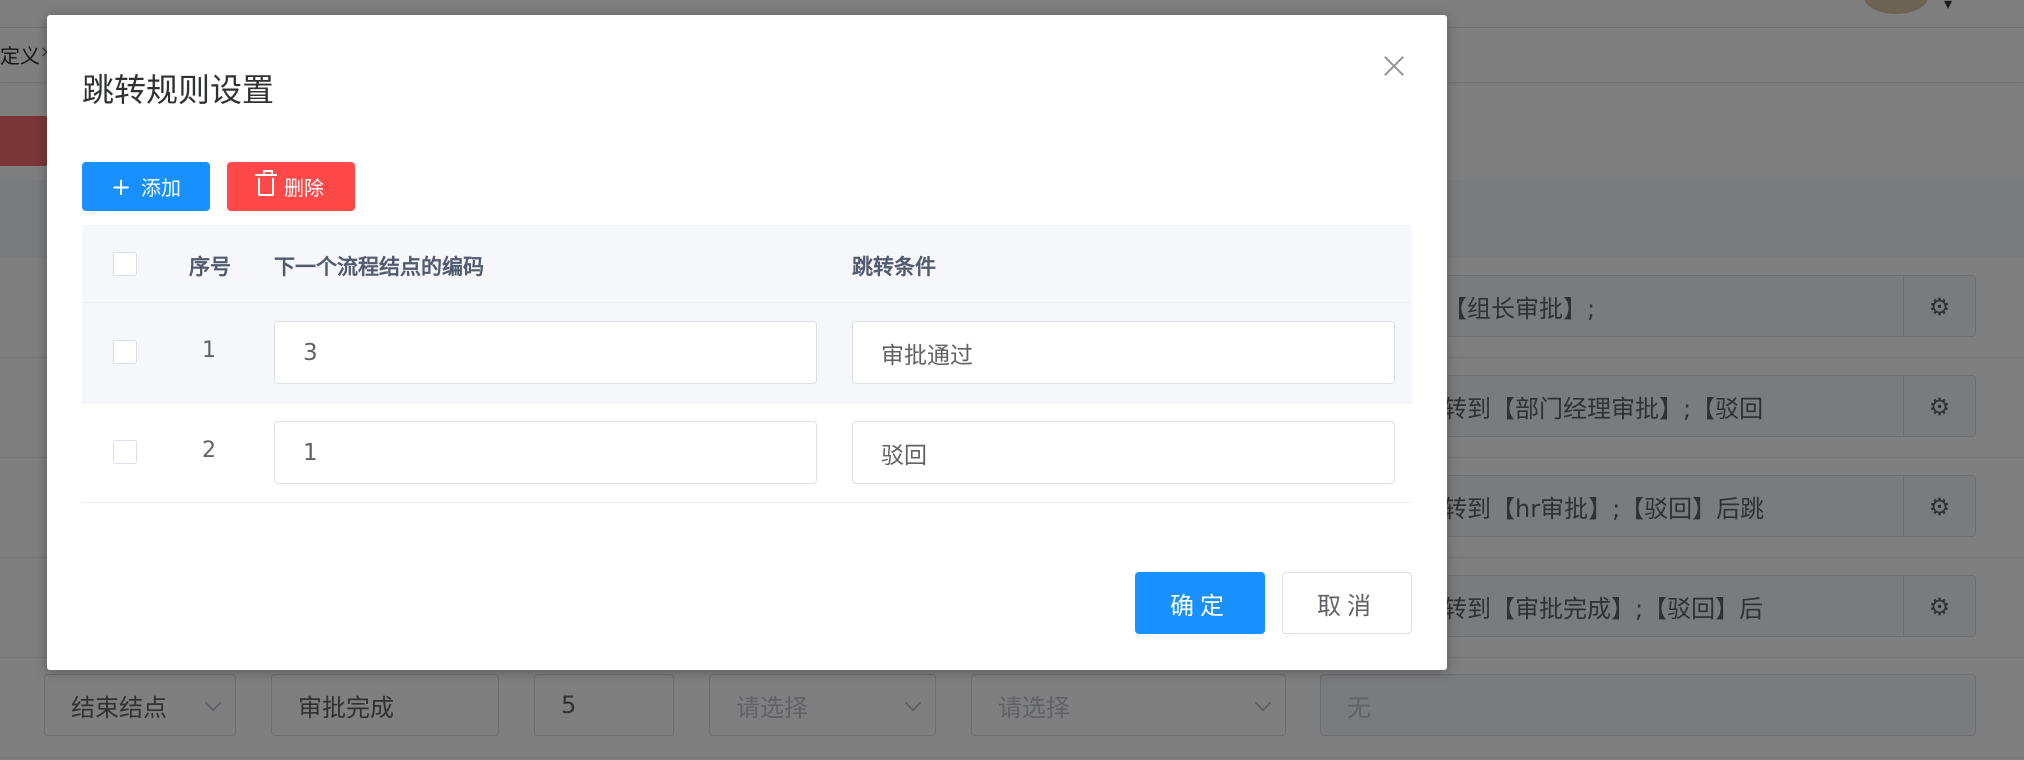 Image resolution: width=2024 pixels, height=760 pixels. Describe the element at coordinates (379, 267) in the screenshot. I see `header-next-code: 下一个流程结点的编码` at that location.